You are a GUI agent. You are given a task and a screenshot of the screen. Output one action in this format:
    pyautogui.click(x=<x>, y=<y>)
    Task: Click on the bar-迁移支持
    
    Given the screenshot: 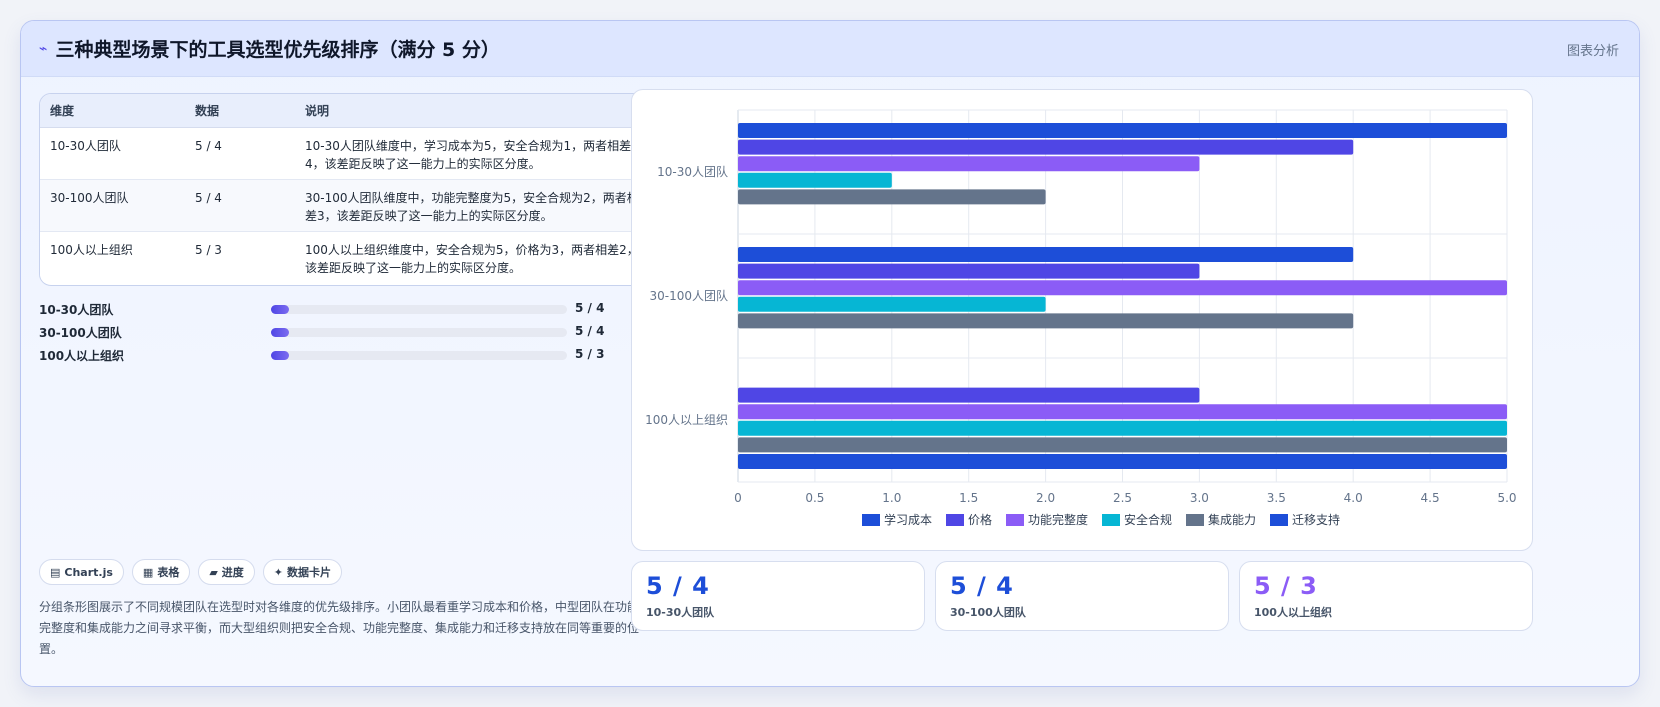 What is the action you would take?
    pyautogui.click(x=1122, y=461)
    